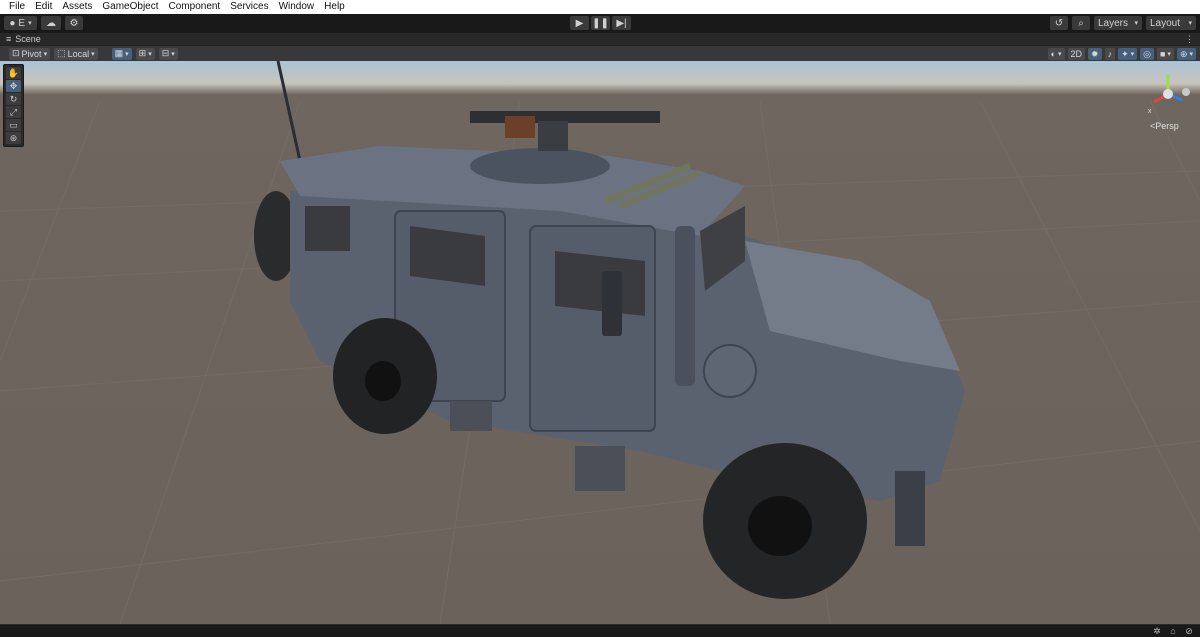  Describe the element at coordinates (43, 7) in the screenshot. I see `menu-edit: Edit` at that location.